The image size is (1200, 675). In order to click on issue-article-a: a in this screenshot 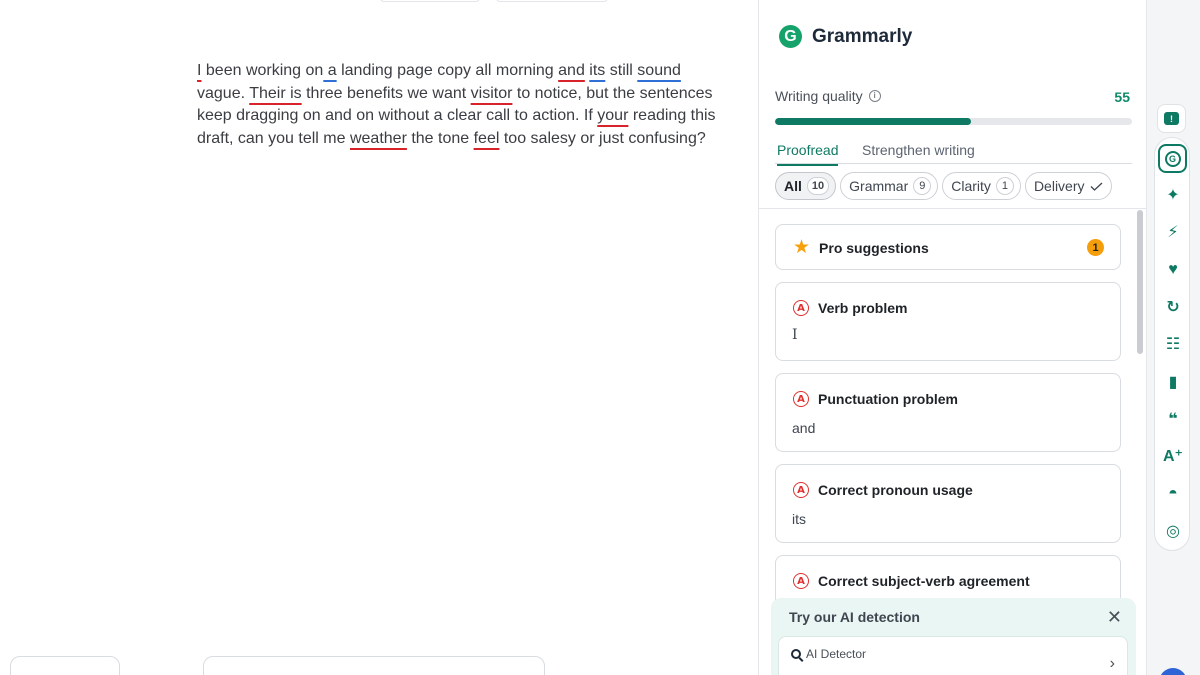, I will do `click(330, 70)`.